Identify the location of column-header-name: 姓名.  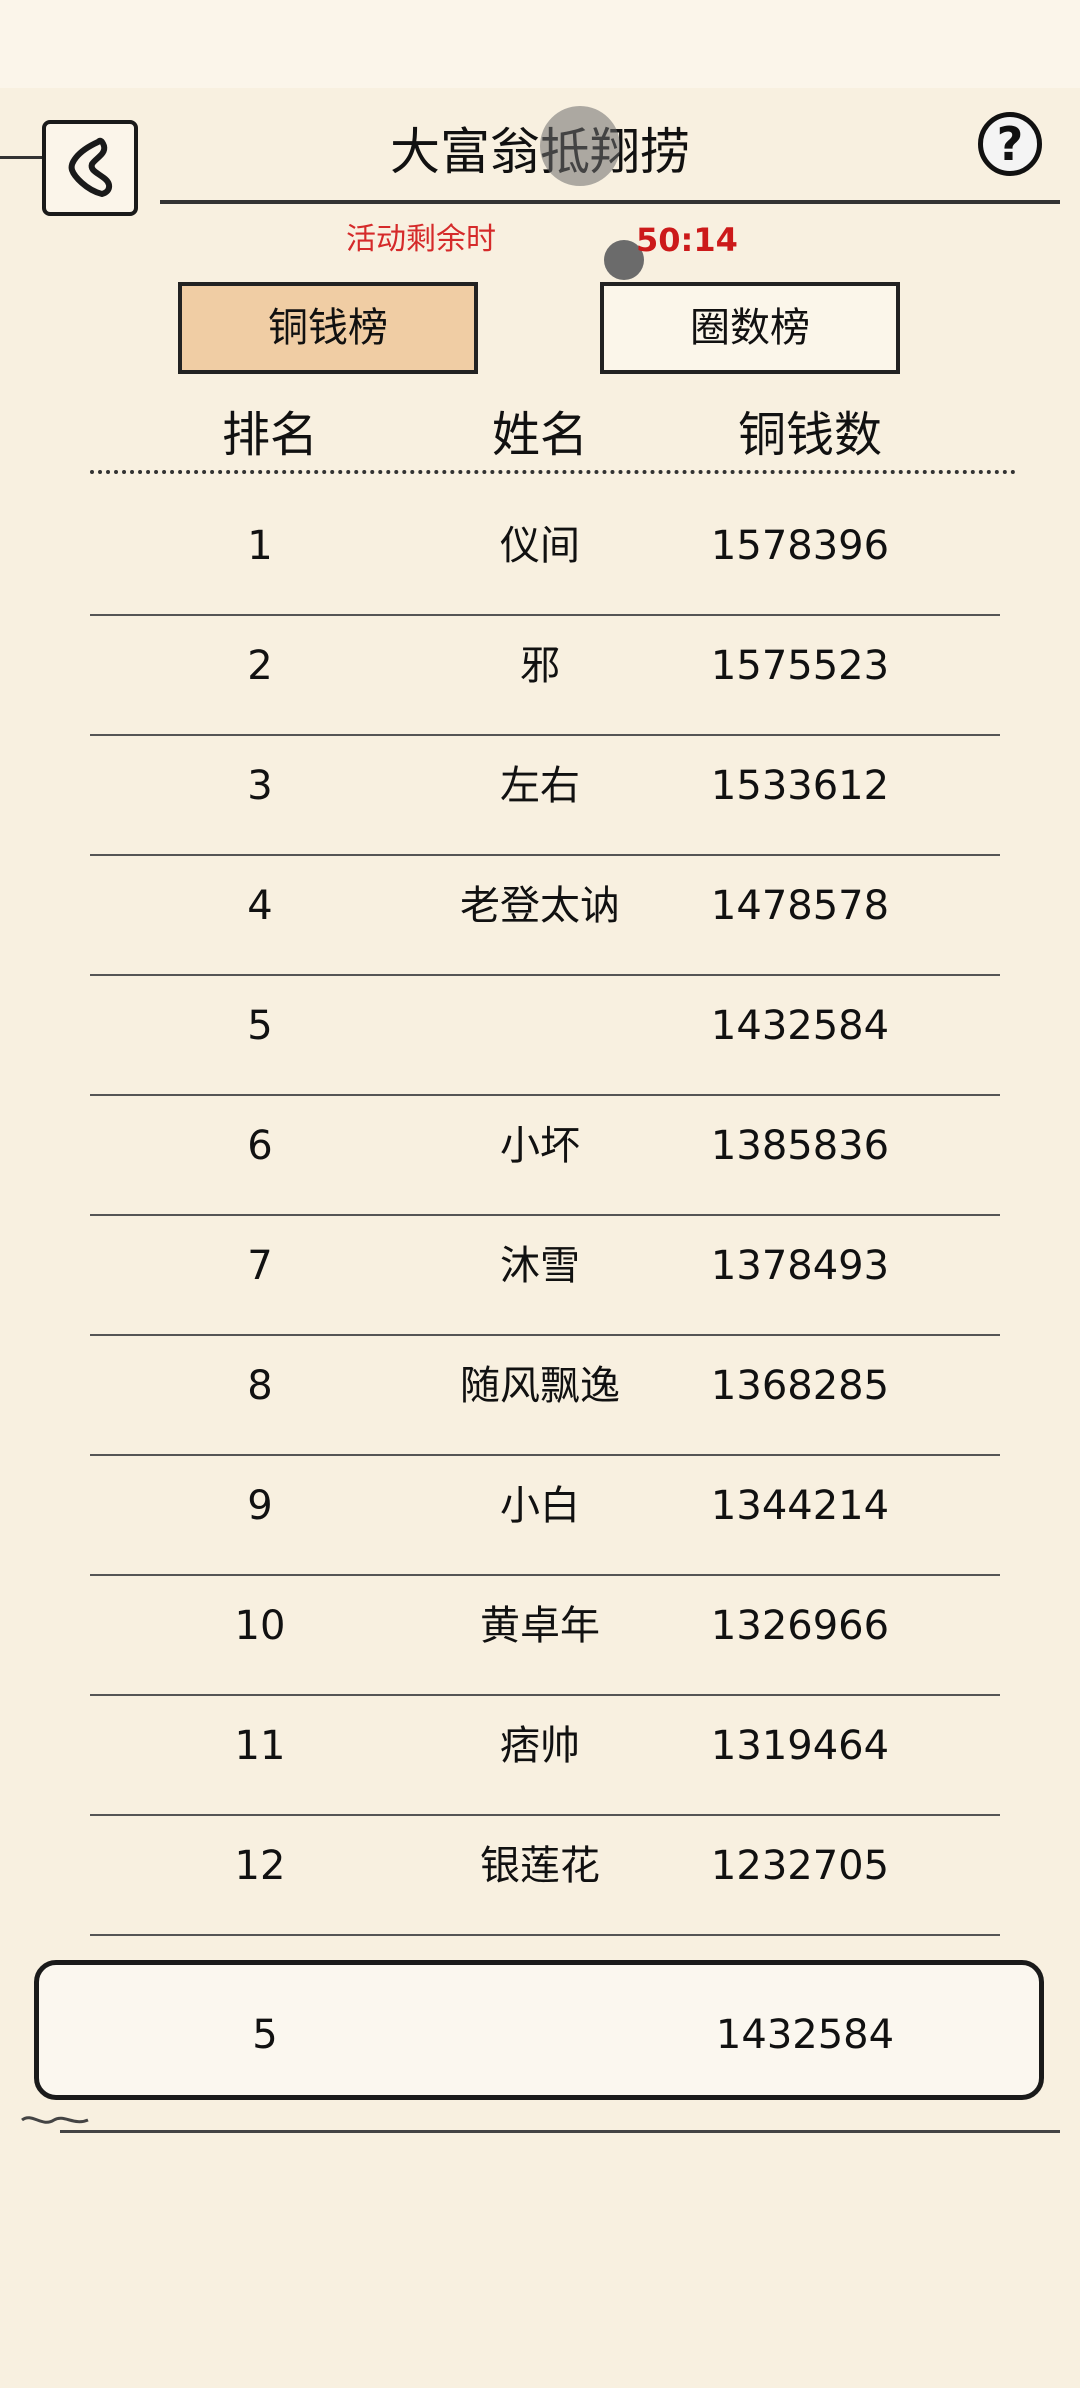
(539, 435).